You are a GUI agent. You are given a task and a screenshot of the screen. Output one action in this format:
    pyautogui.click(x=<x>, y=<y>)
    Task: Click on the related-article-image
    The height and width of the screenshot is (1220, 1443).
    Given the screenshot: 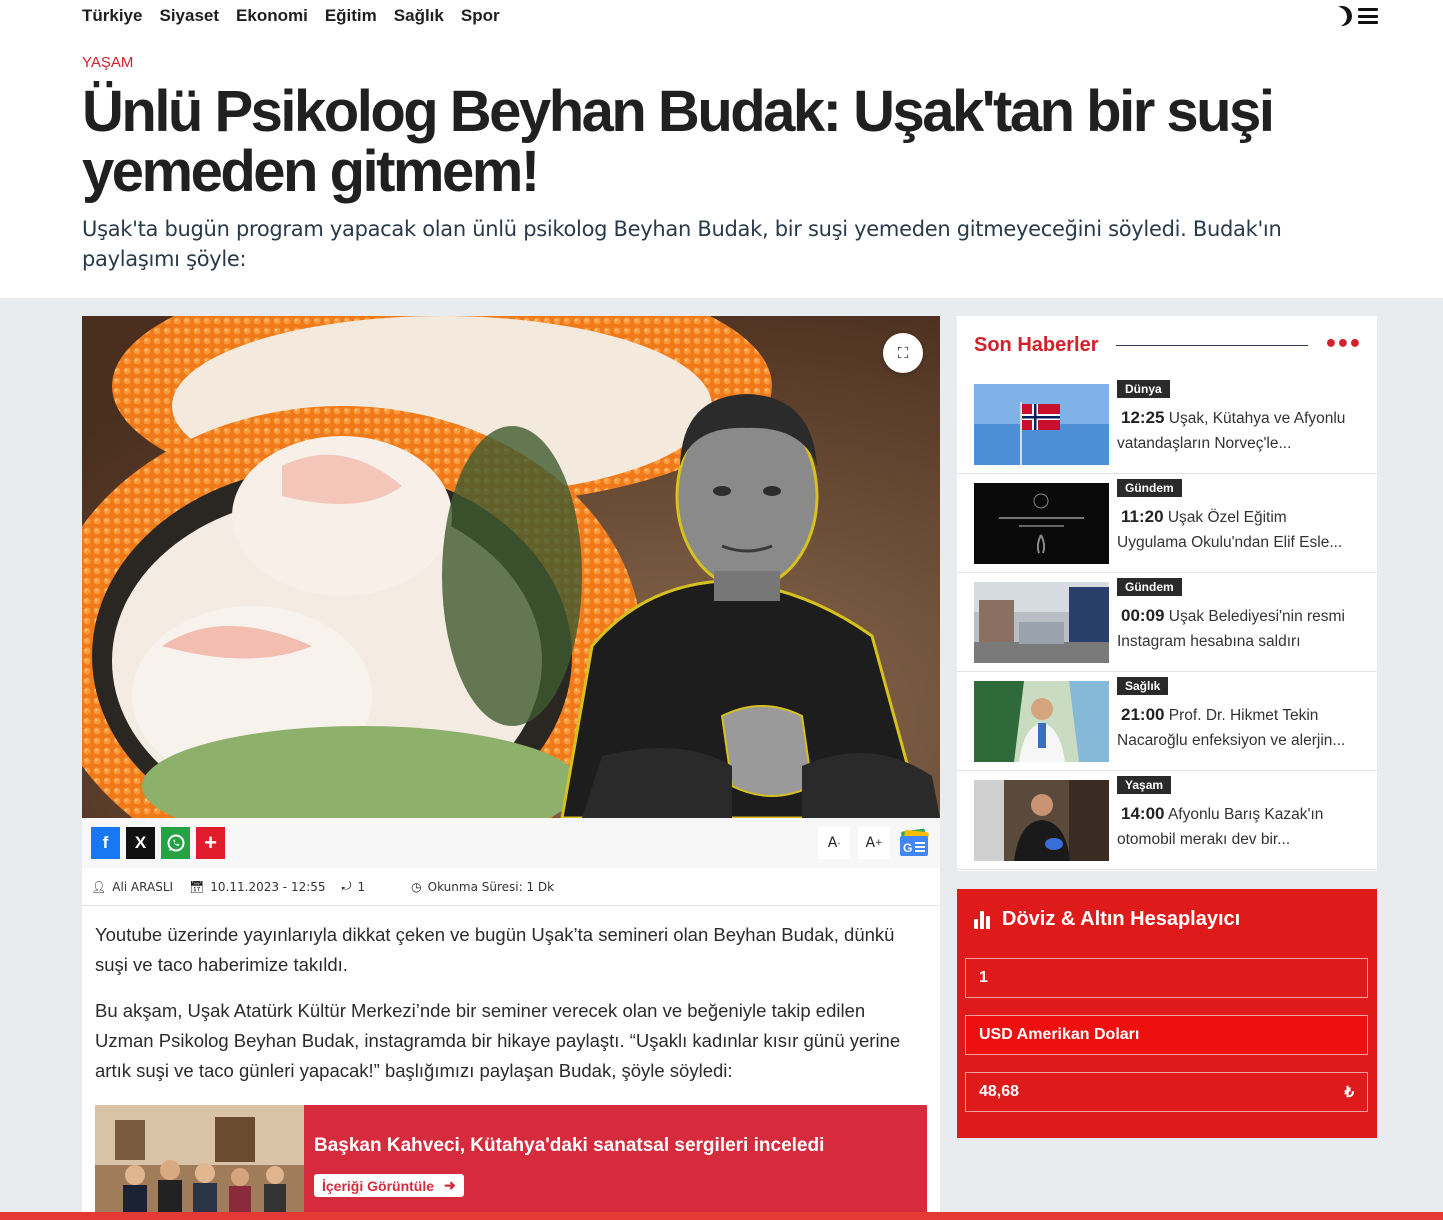 What is the action you would take?
    pyautogui.click(x=199, y=1162)
    